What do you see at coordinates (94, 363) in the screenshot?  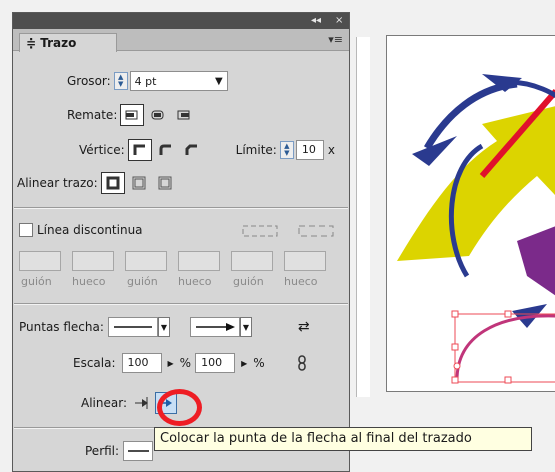 I see `scale-label: Escala:` at bounding box center [94, 363].